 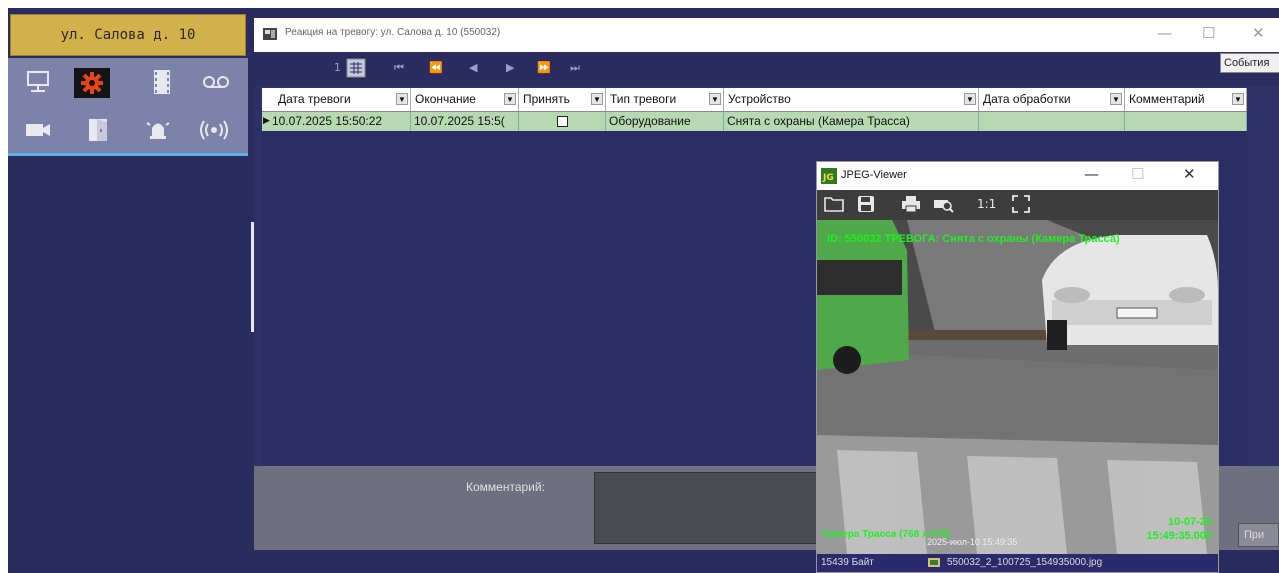 What do you see at coordinates (356, 69) in the screenshot?
I see `grid-icon` at bounding box center [356, 69].